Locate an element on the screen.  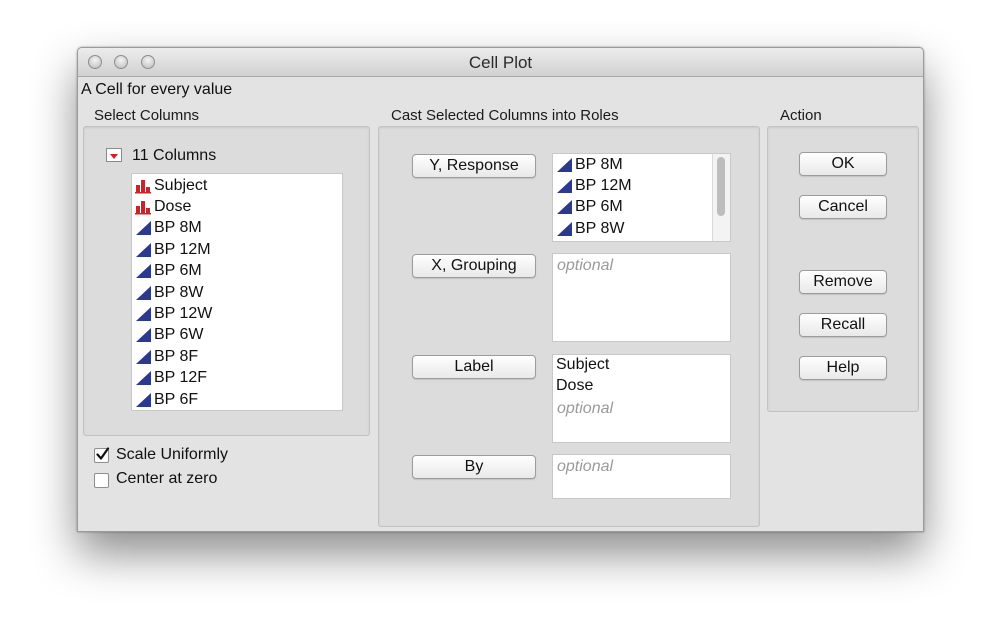
column-list-item: BP 8M is located at coordinates (168, 228).